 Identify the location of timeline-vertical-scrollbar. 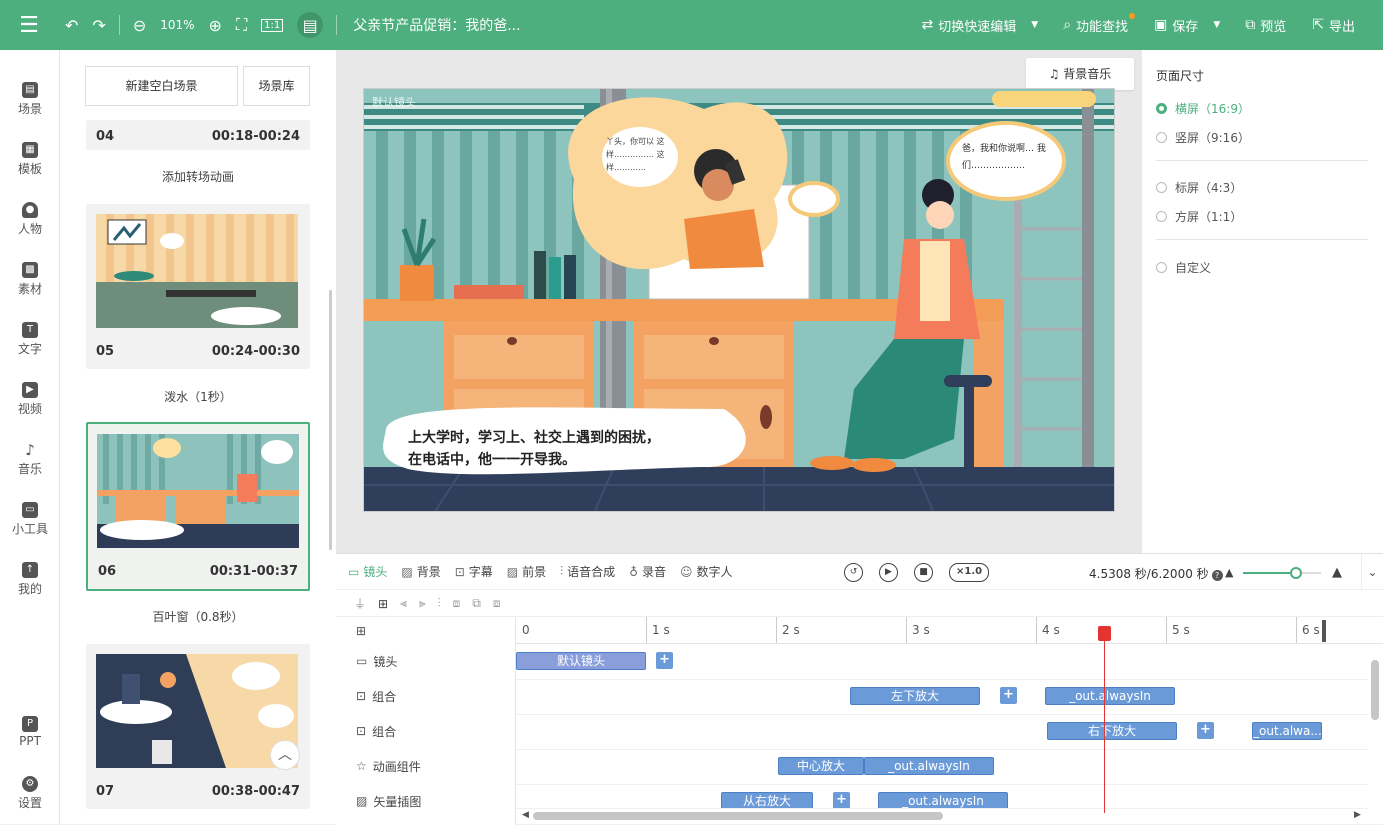
(1375, 690).